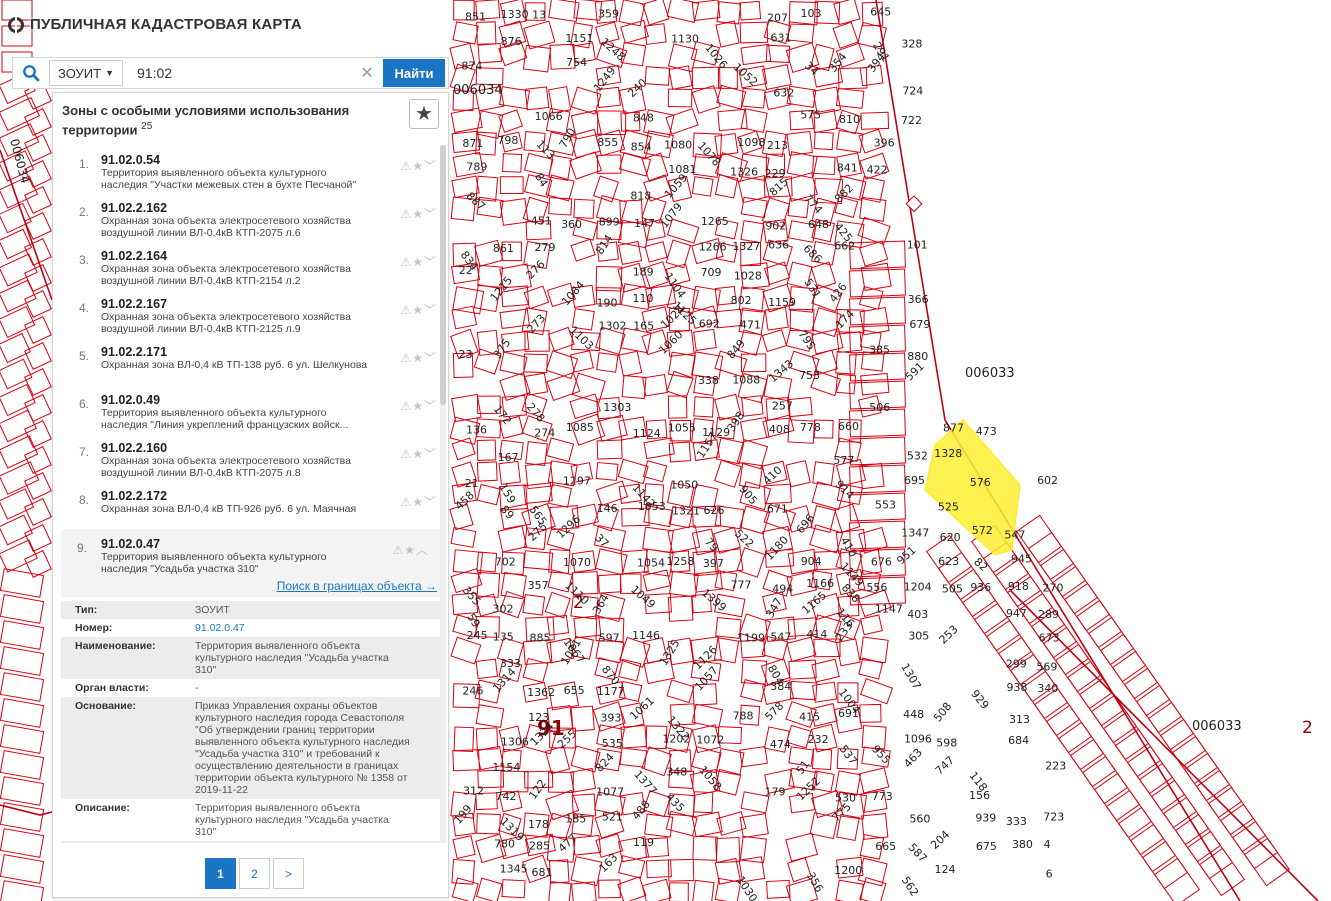 The image size is (1331, 901). Describe the element at coordinates (259, 586) in the screenshot. I see `search-in-bounds-link: Поиск в границах объекта →` at that location.